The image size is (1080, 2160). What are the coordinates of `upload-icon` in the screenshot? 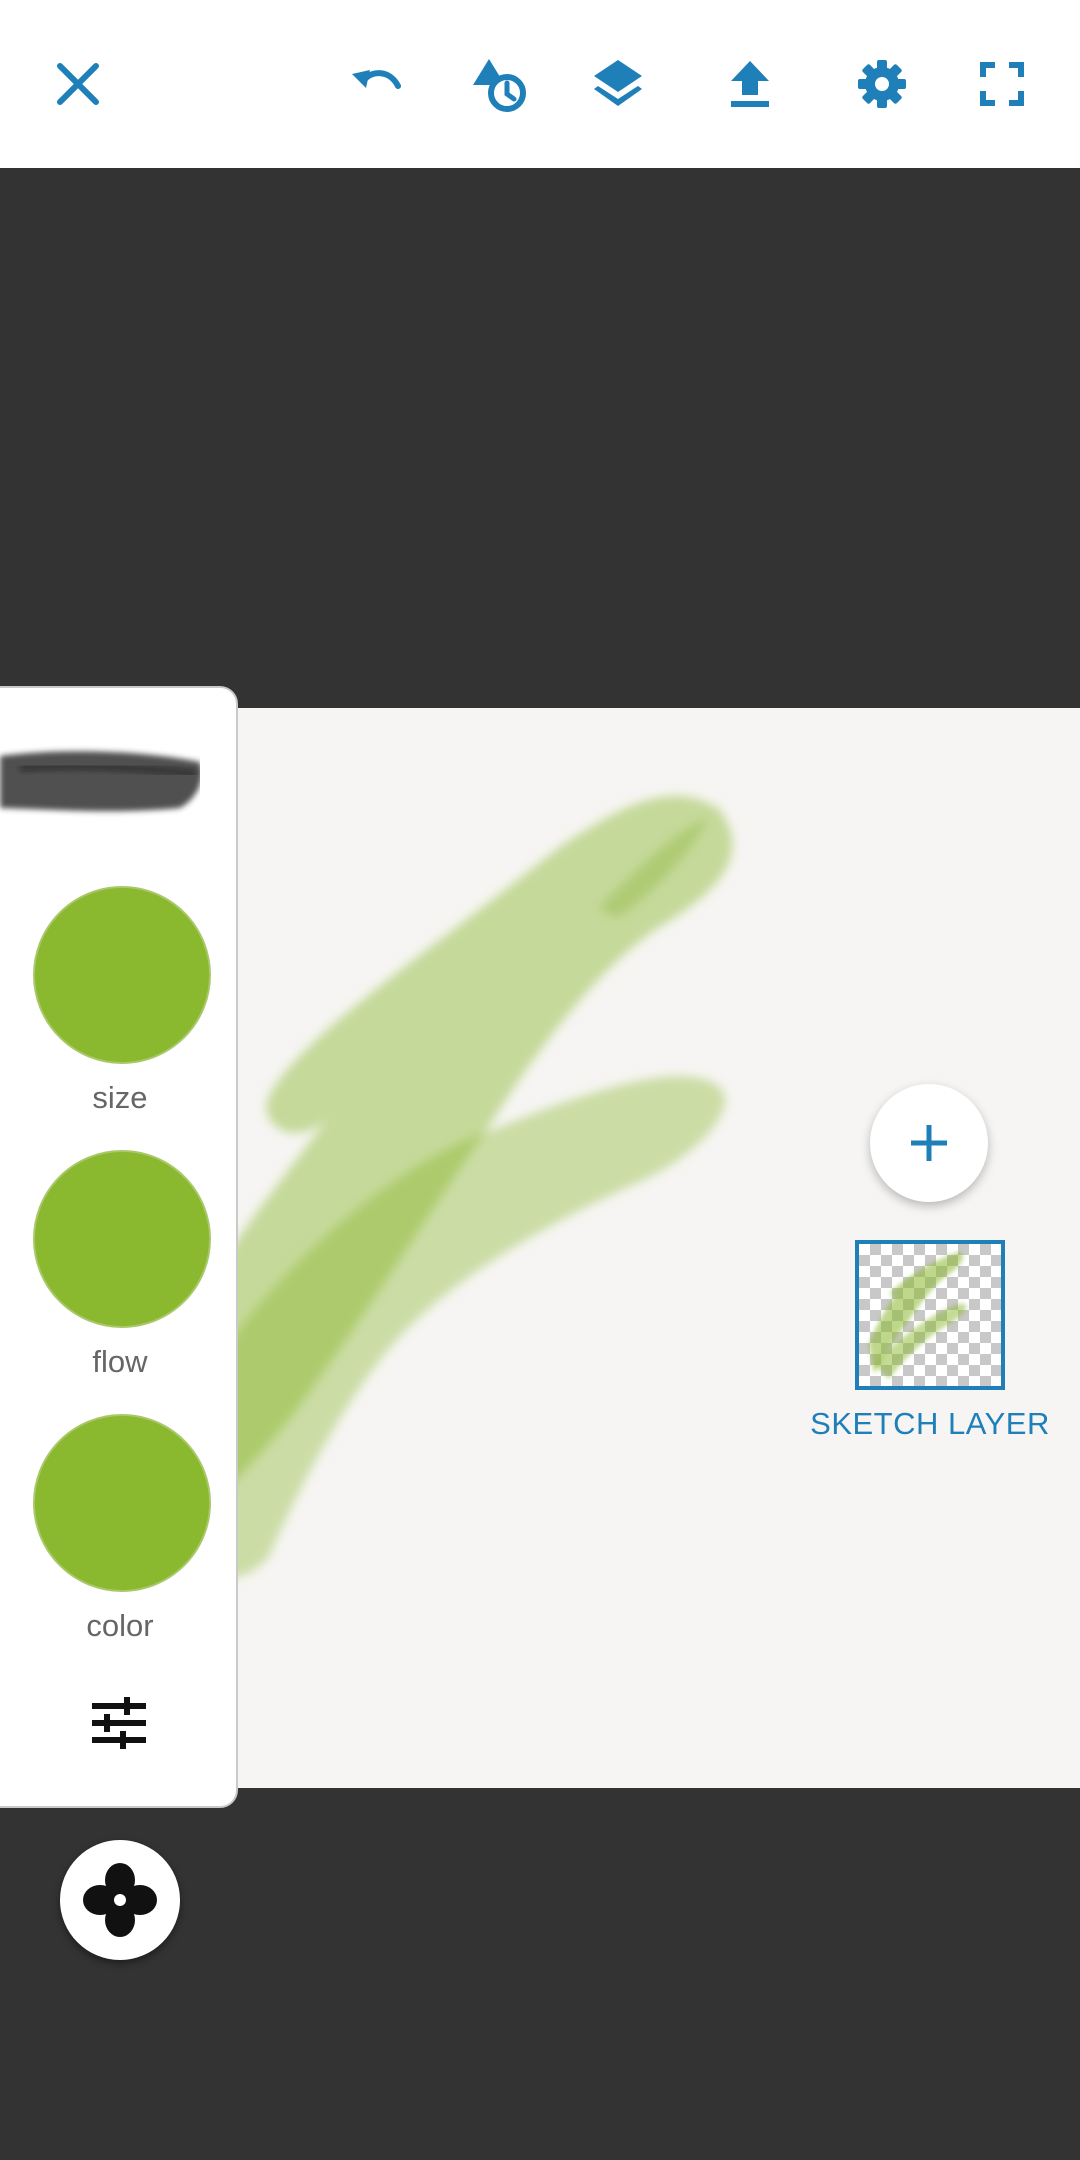 It's located at (750, 84).